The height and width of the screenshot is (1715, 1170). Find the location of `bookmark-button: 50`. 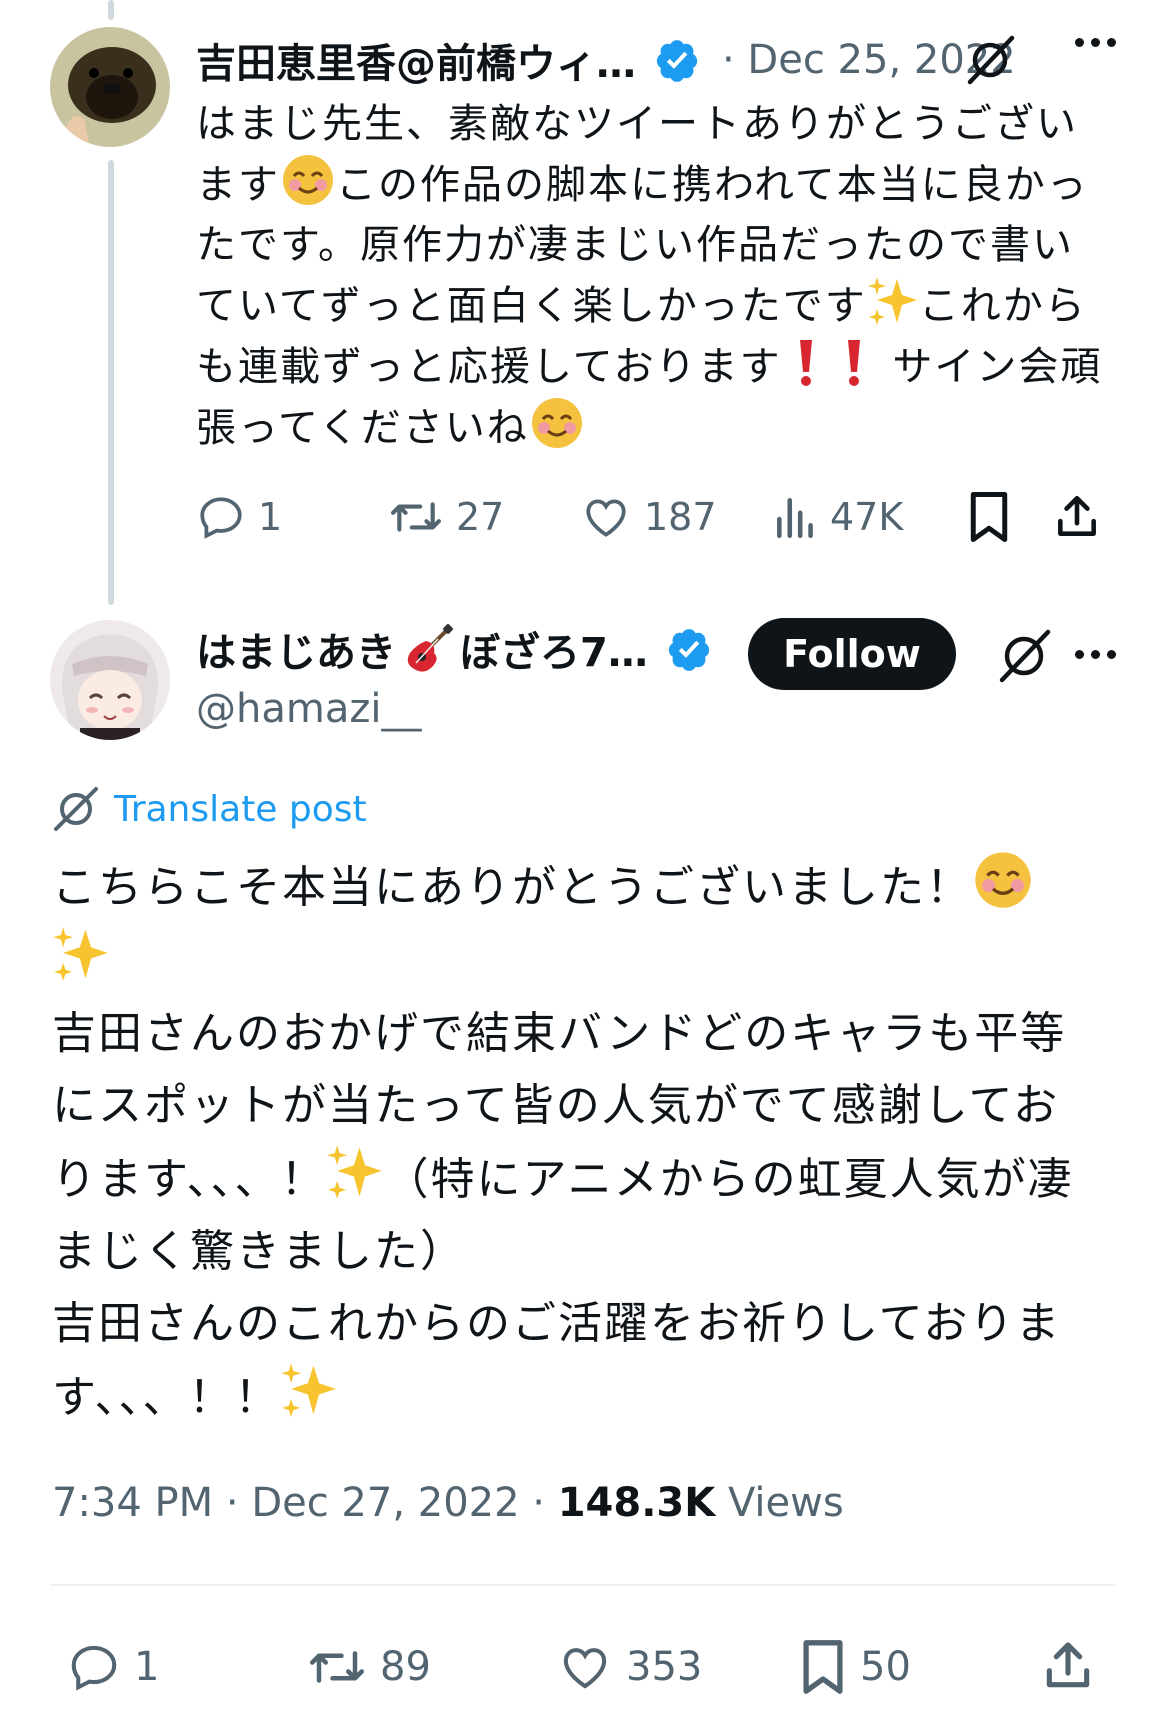

bookmark-button: 50 is located at coordinates (854, 1667).